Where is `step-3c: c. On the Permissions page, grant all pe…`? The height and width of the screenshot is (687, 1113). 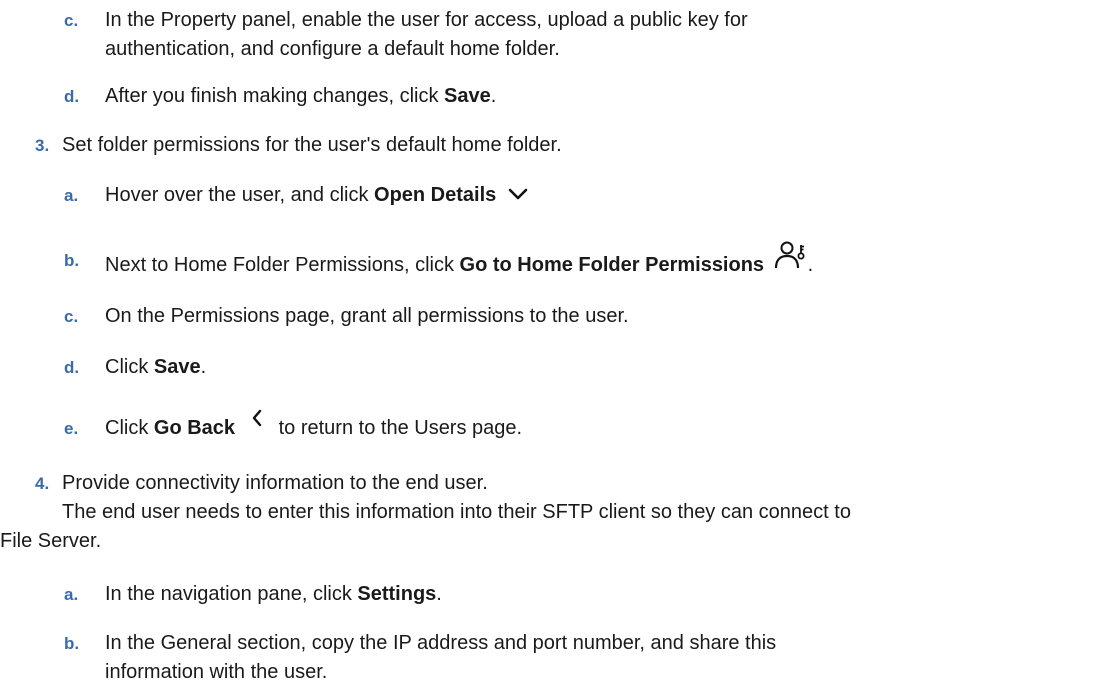
step-3c: c. On the Permissions page, grant all pe… is located at coordinates (346, 316).